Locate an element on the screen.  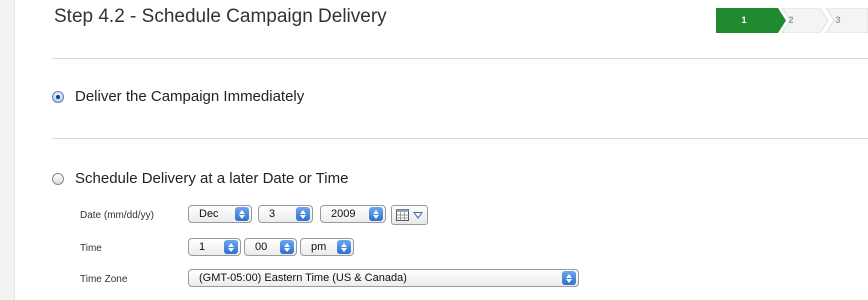
date-label: Date (mm/dd/yy) is located at coordinates (117, 215).